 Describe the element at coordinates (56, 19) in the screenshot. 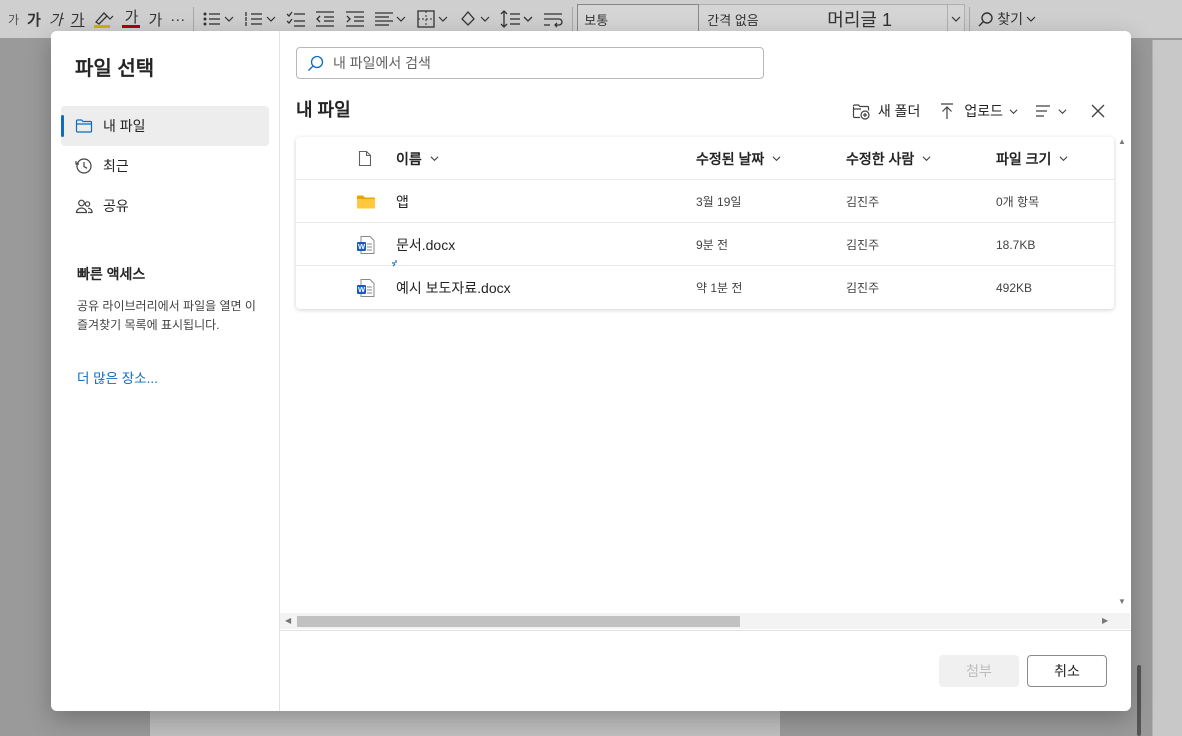

I see `italic-button: 가` at that location.